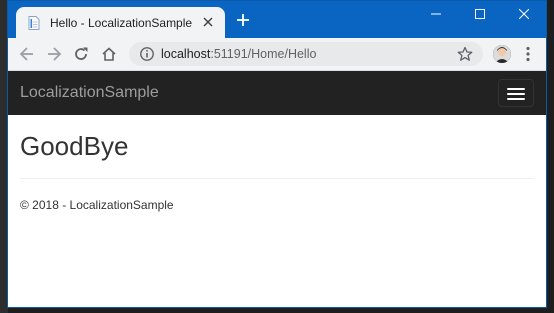  I want to click on forward-arrow-icon, so click(54, 54).